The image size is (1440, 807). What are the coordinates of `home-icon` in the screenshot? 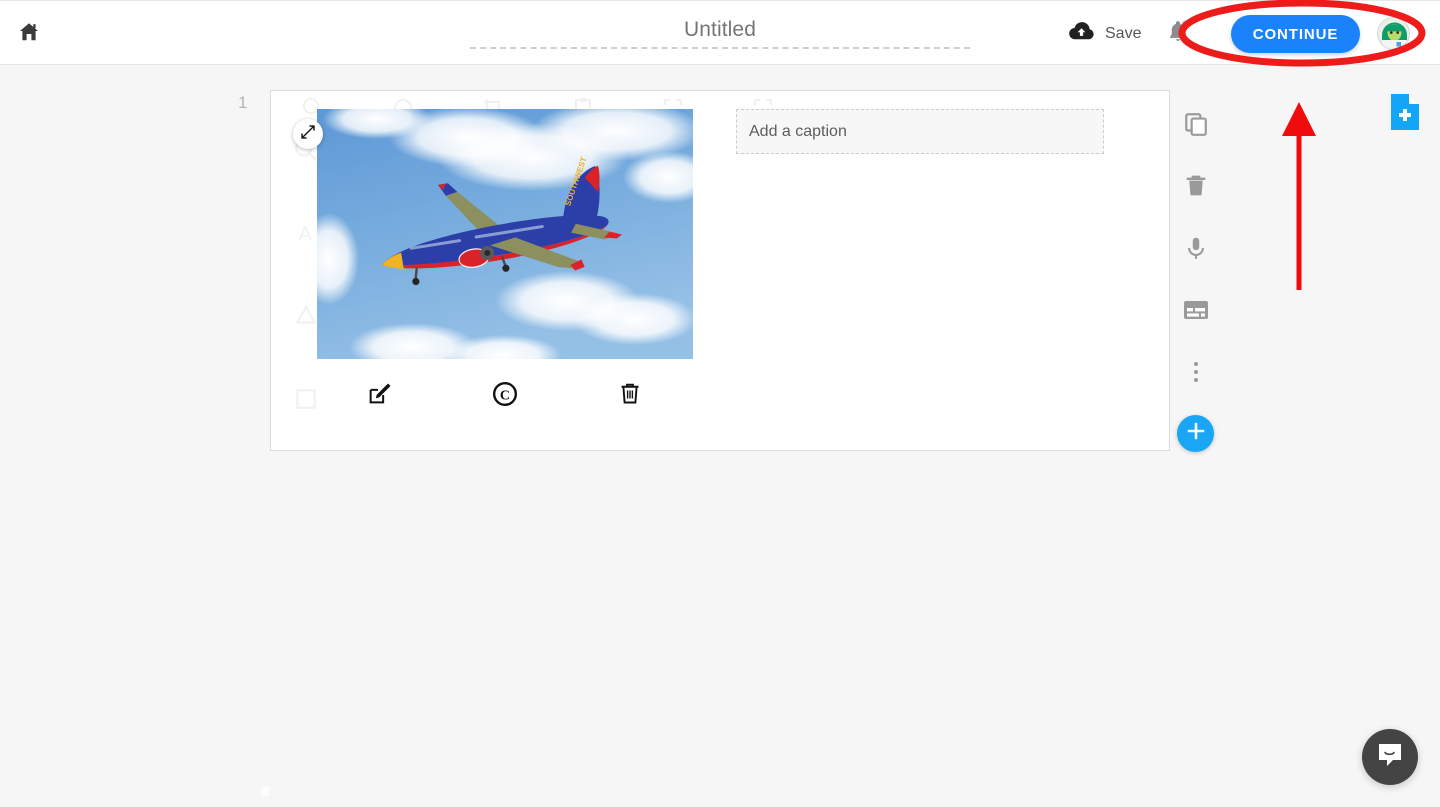 It's located at (29, 34).